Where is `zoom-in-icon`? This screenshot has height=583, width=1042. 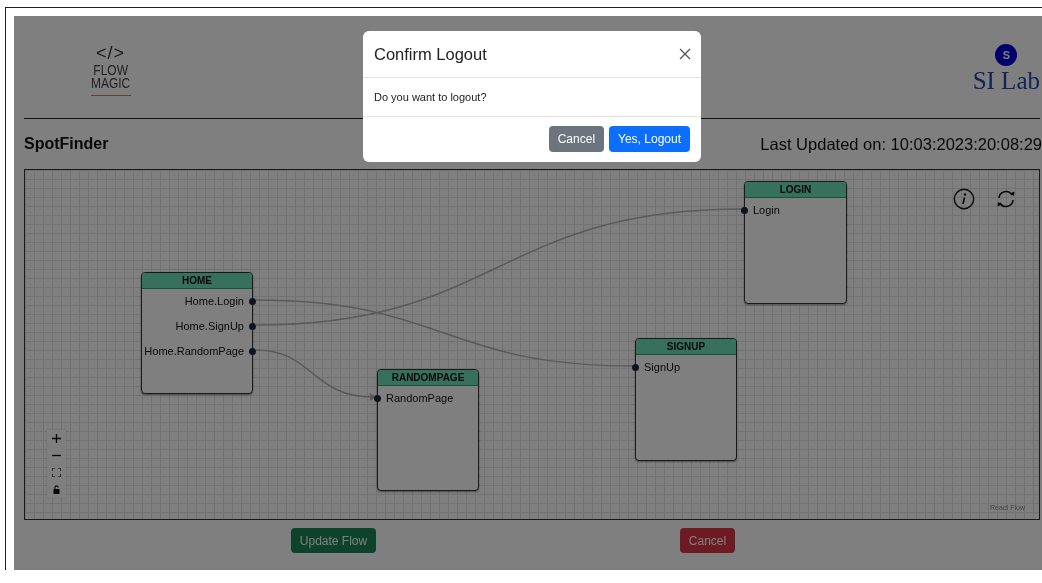
zoom-in-icon is located at coordinates (56, 438).